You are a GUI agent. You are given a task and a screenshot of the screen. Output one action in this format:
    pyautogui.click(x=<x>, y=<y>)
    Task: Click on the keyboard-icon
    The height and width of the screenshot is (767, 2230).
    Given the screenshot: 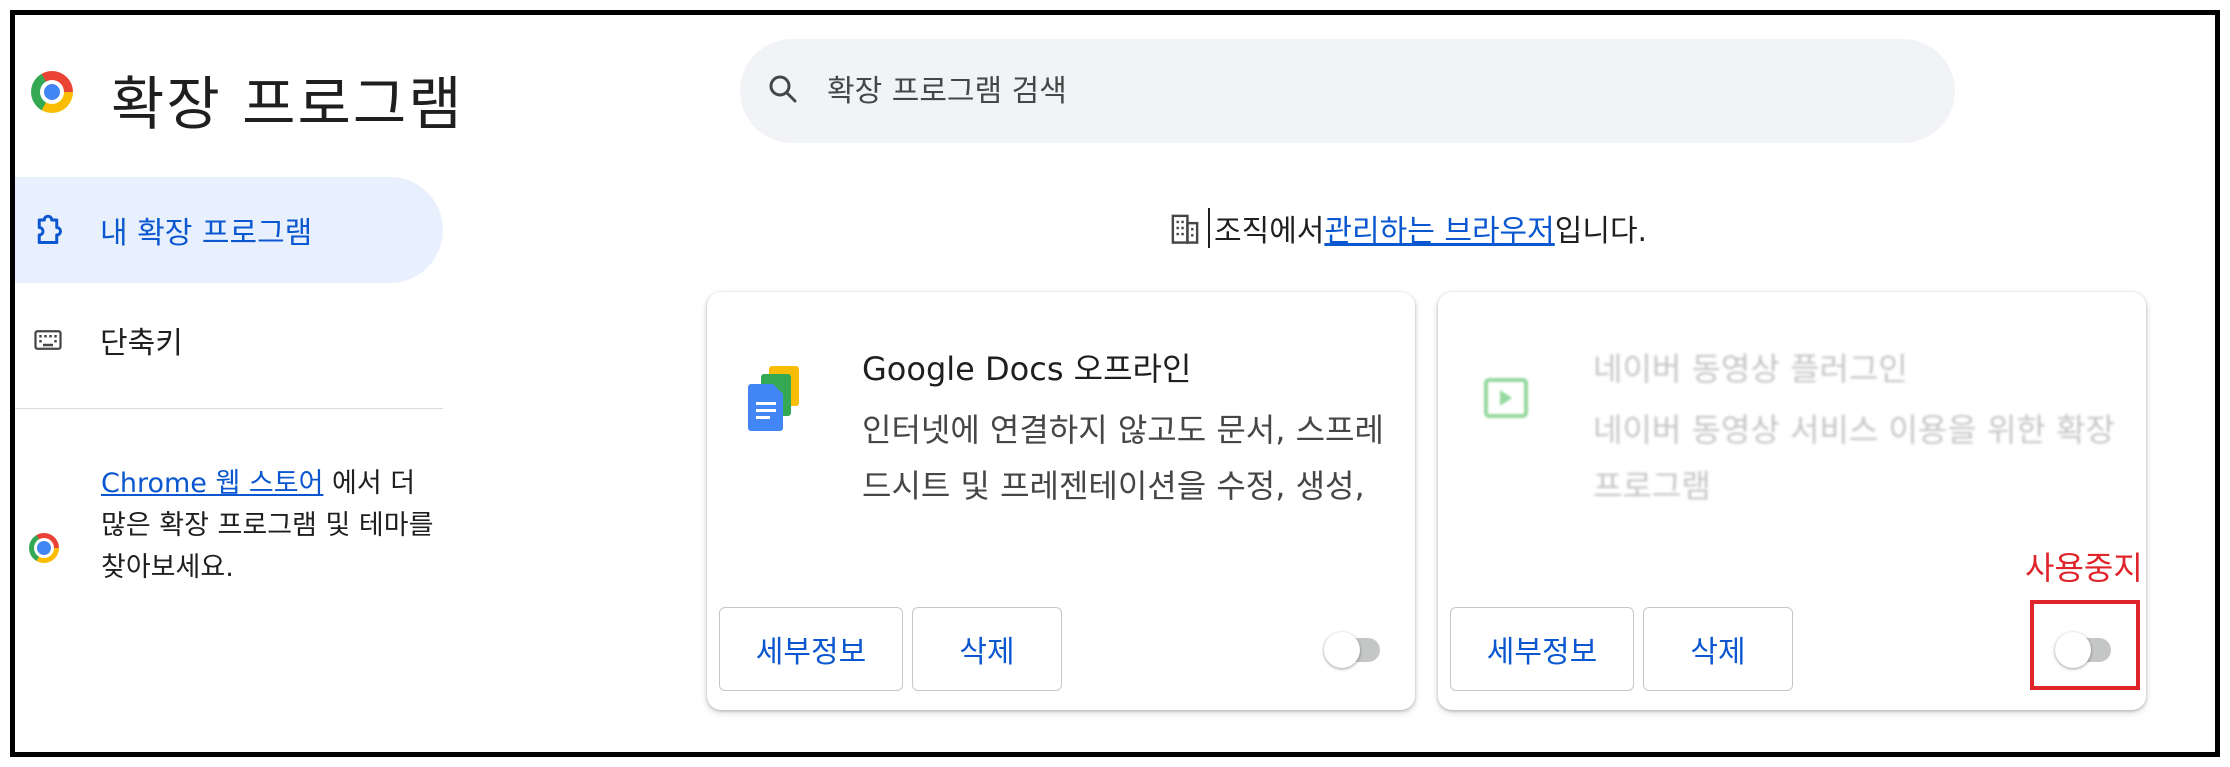 What is the action you would take?
    pyautogui.click(x=48, y=340)
    